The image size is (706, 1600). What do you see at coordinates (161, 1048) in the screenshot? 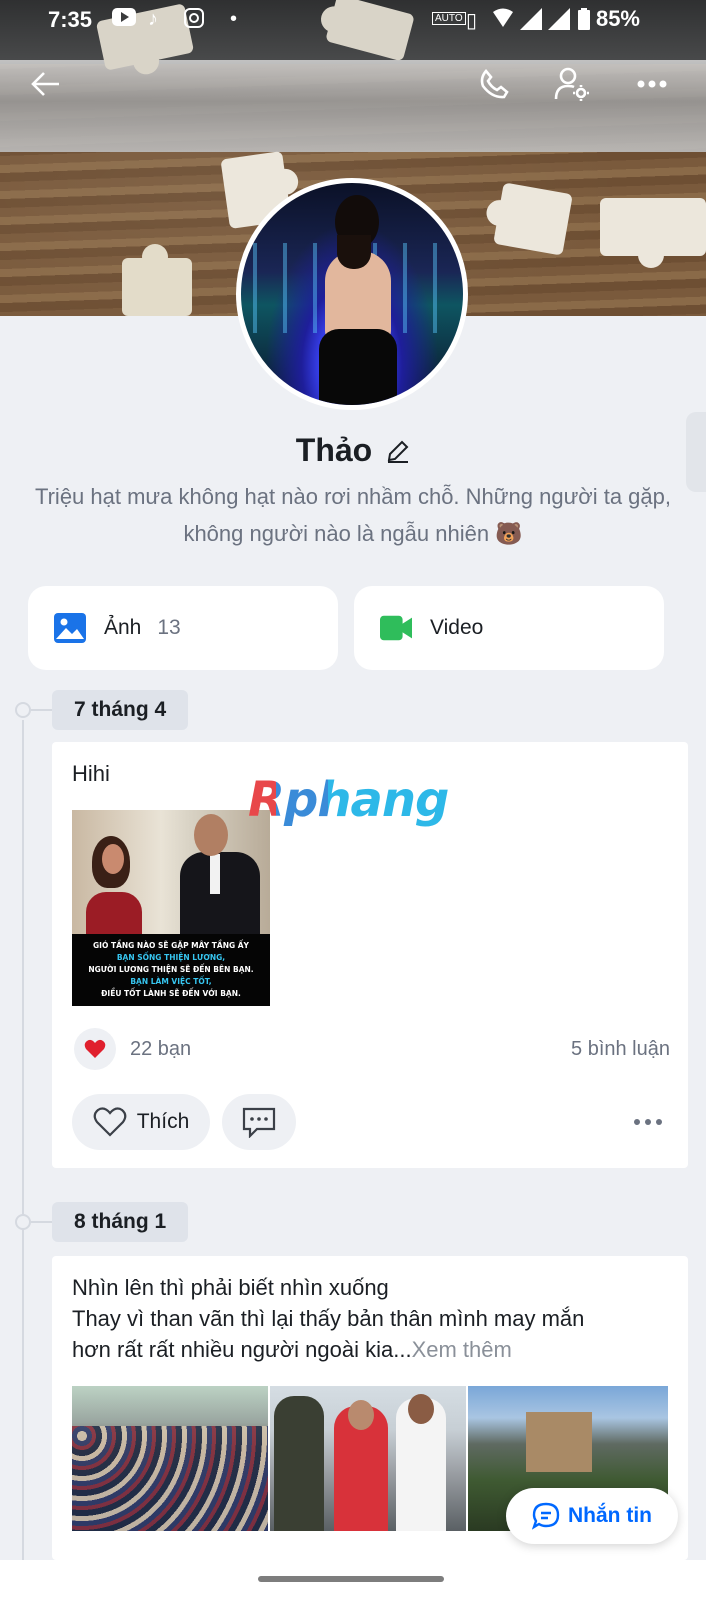
I see `likes-count: 22 bạn` at bounding box center [161, 1048].